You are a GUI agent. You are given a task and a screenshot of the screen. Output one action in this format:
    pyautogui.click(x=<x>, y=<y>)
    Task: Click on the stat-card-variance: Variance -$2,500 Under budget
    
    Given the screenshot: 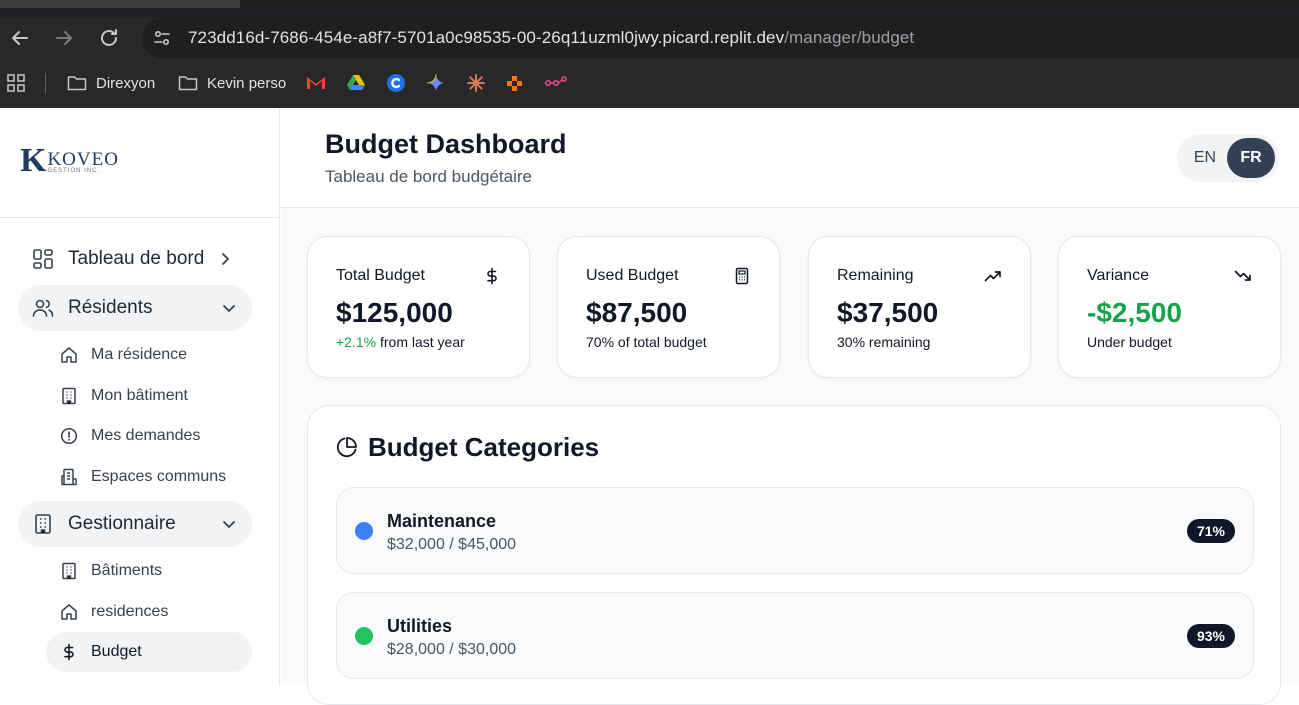 What is the action you would take?
    pyautogui.click(x=1169, y=307)
    